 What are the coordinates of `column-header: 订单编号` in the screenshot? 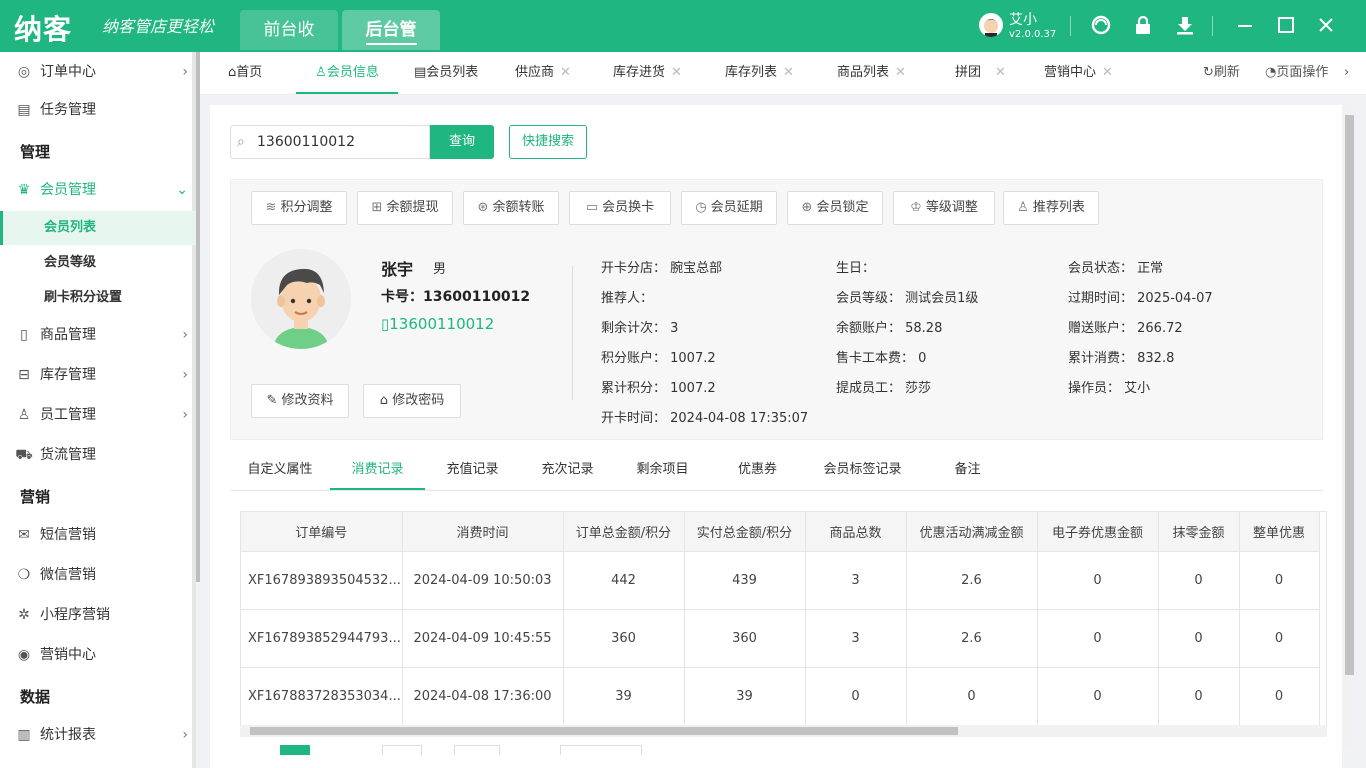 It's located at (322, 532).